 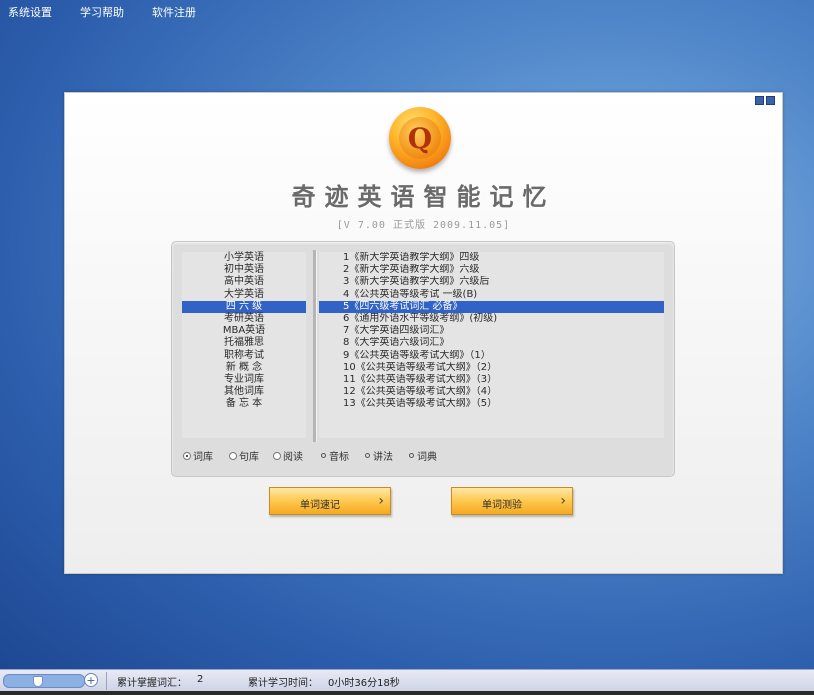 I want to click on category-item: MBA英语, so click(x=244, y=331).